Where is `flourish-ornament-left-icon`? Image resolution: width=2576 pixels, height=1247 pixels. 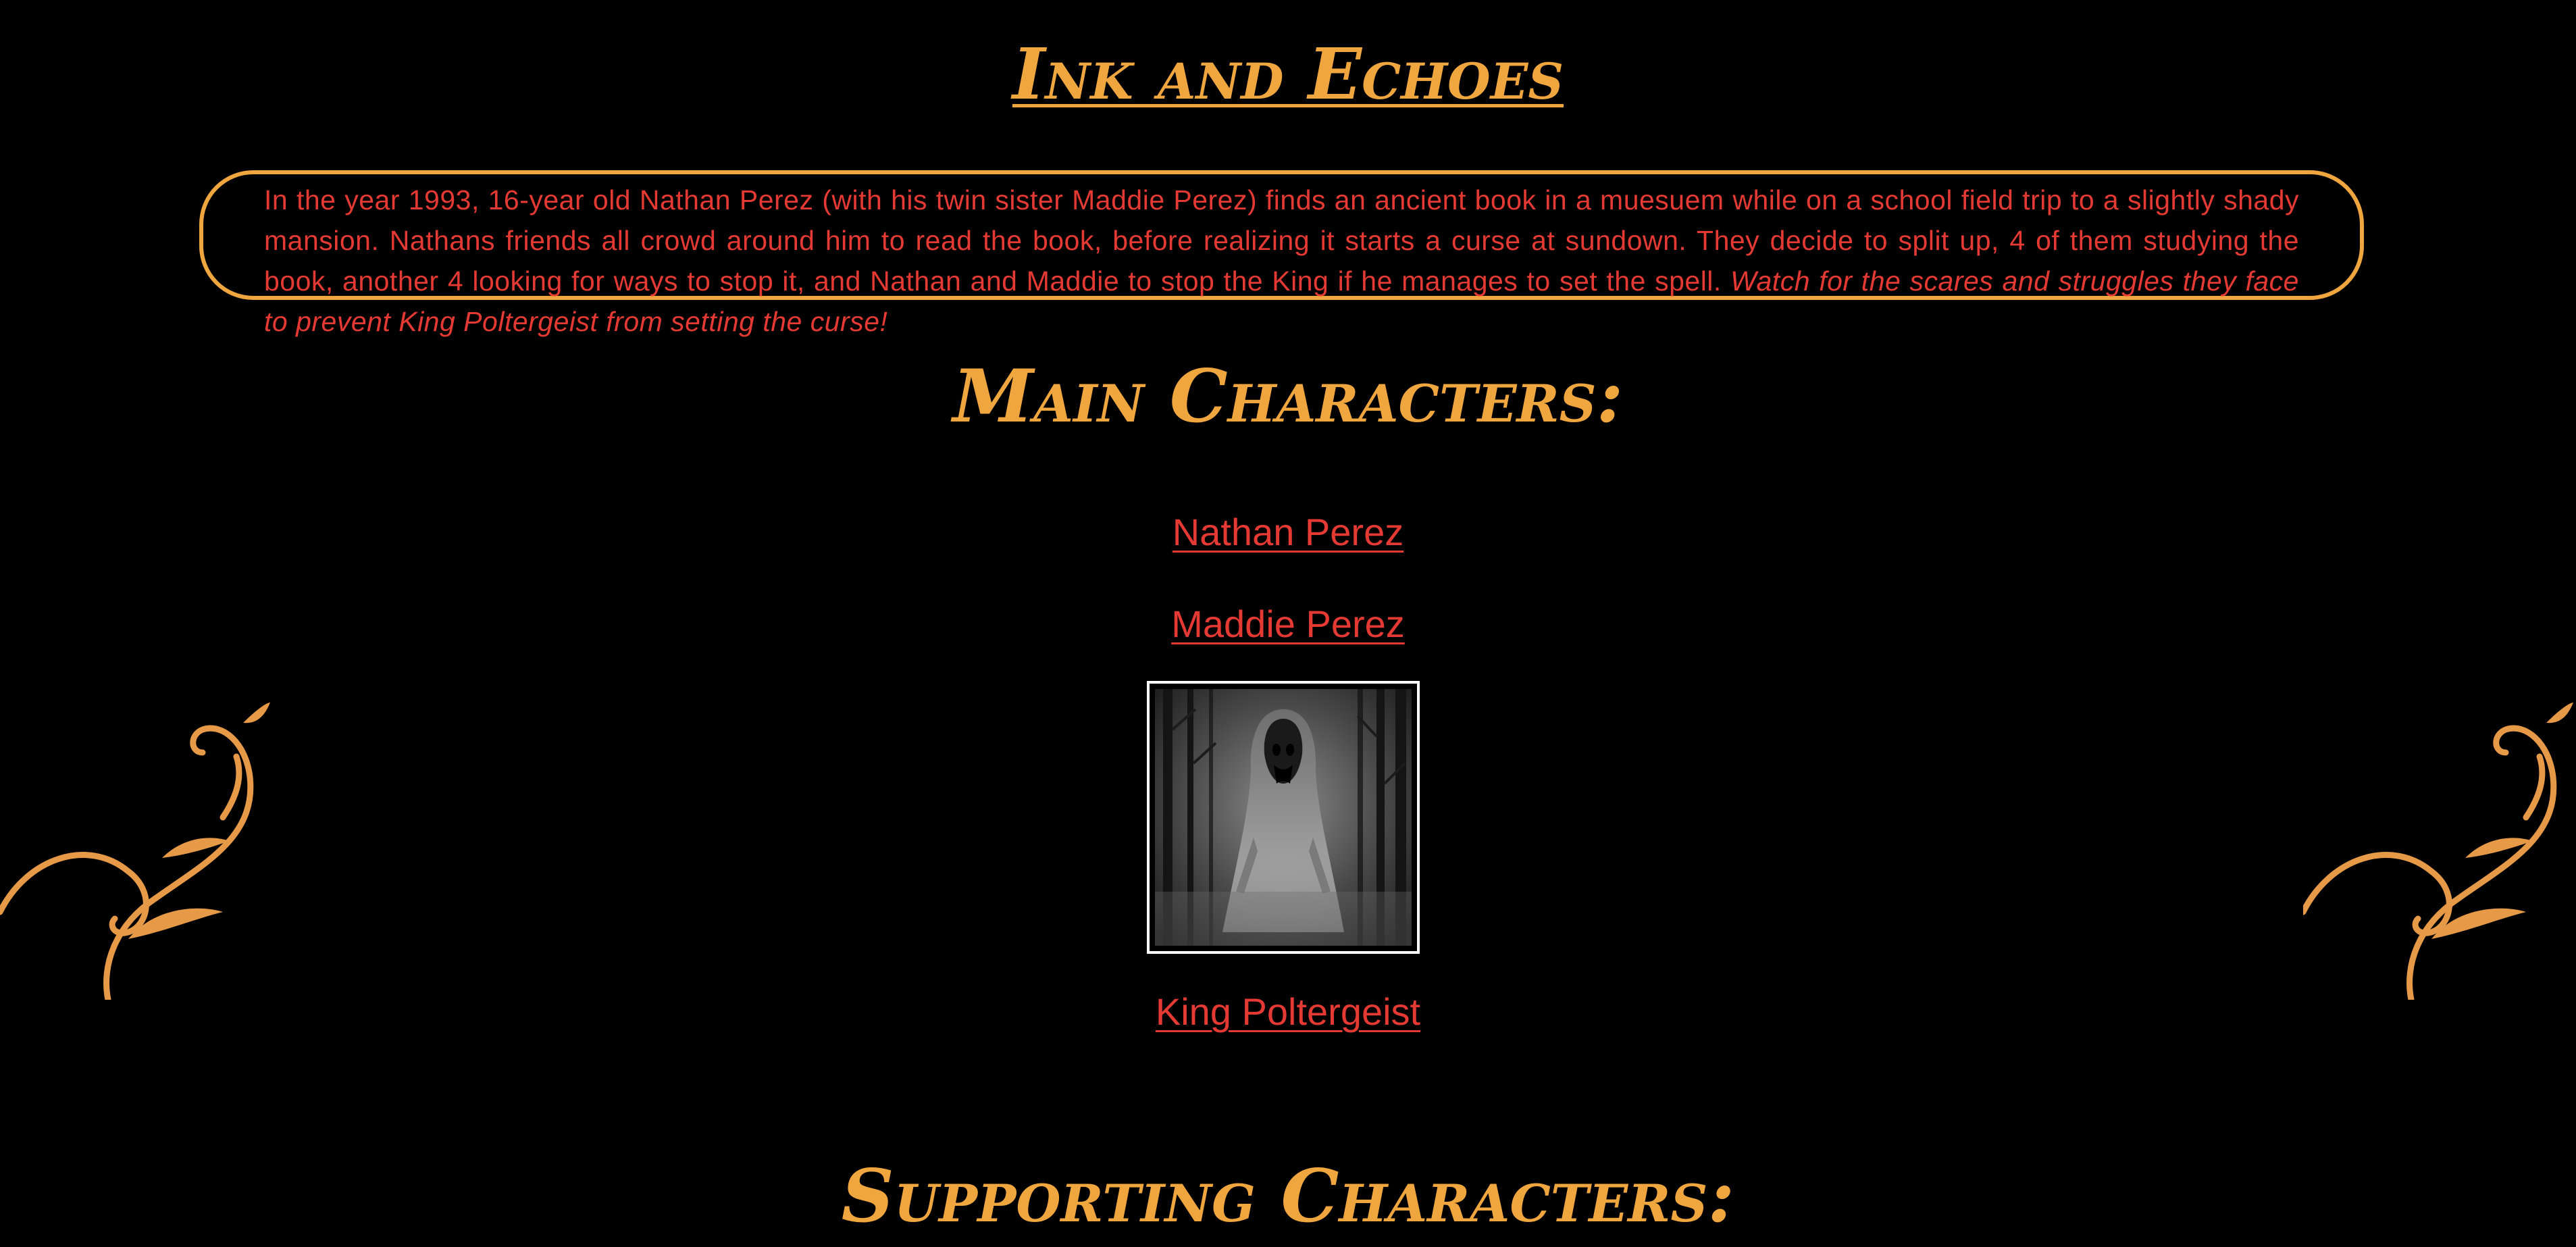 flourish-ornament-left-icon is located at coordinates (135, 851).